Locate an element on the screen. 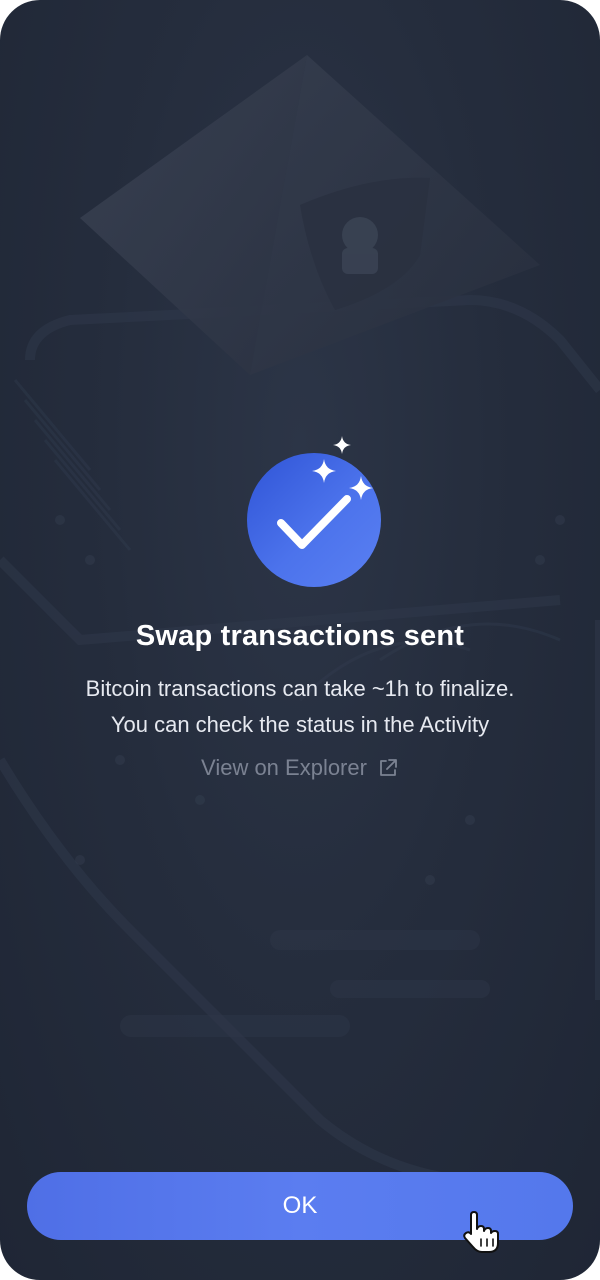  view-on-explorer-link: View on Explorer is located at coordinates (300, 768).